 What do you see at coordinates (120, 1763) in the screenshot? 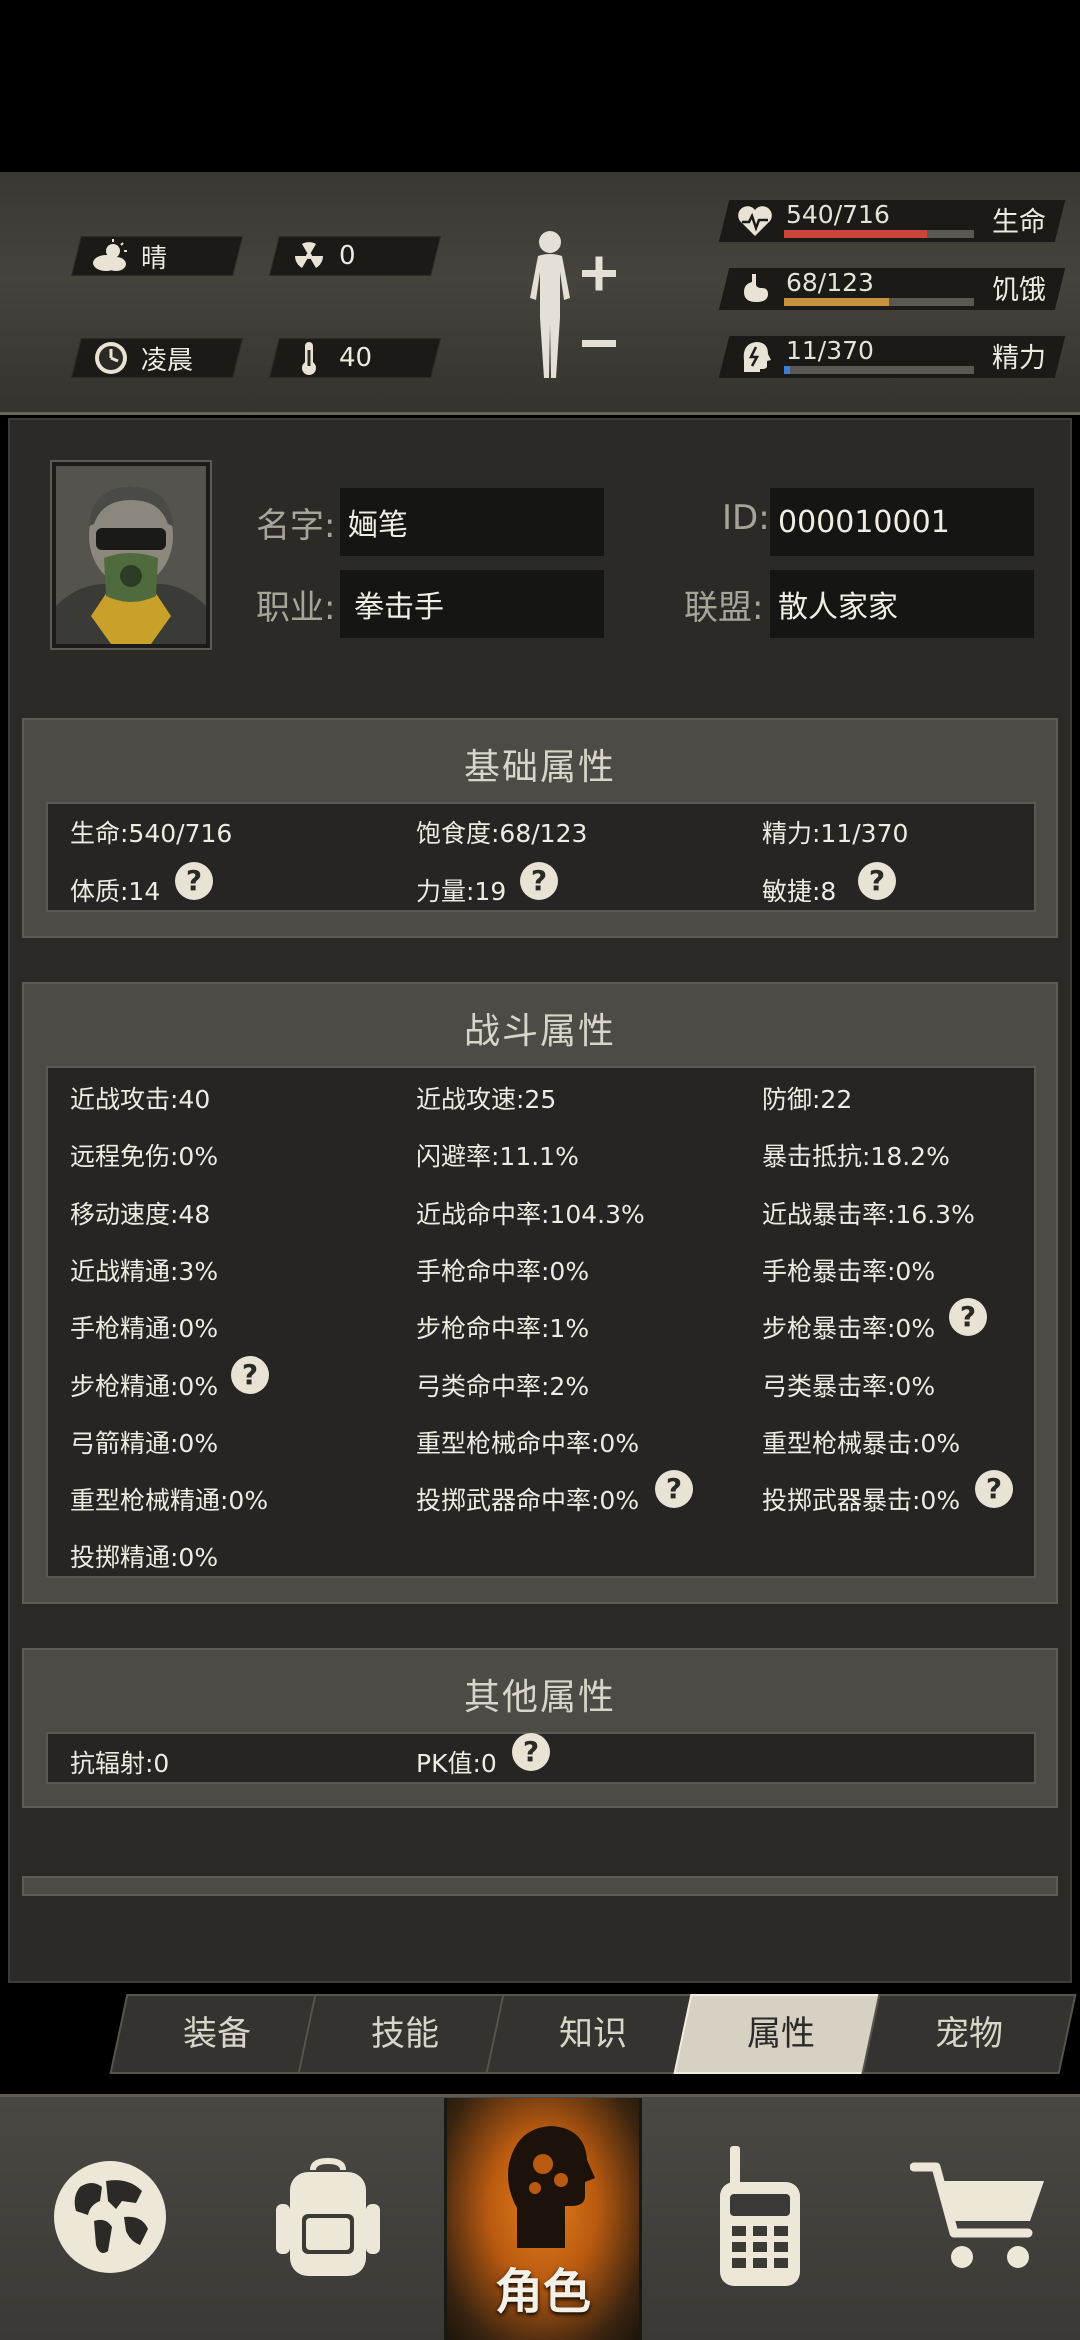
I see `attr-radiation-resist: 抗辐射:0` at bounding box center [120, 1763].